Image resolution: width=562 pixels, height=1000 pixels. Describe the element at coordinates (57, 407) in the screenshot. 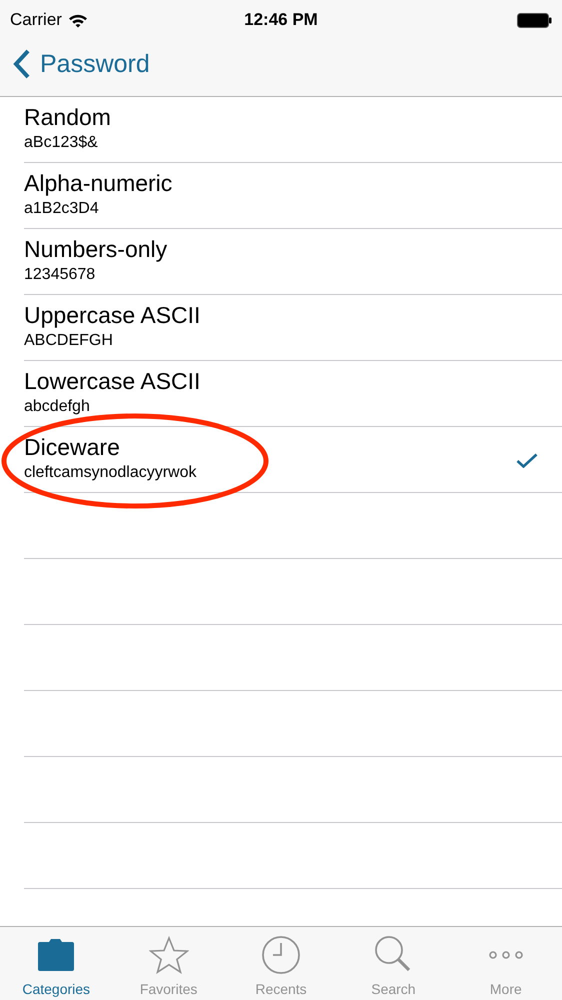

I see `option-example: abcdefgh` at that location.